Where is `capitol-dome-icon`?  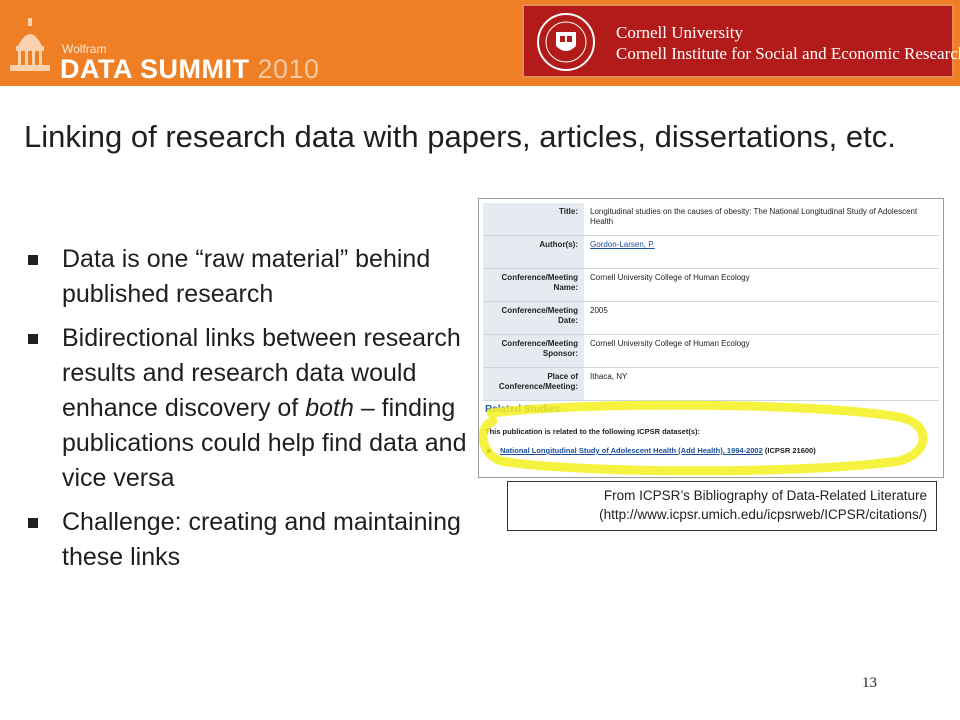 capitol-dome-icon is located at coordinates (30, 44).